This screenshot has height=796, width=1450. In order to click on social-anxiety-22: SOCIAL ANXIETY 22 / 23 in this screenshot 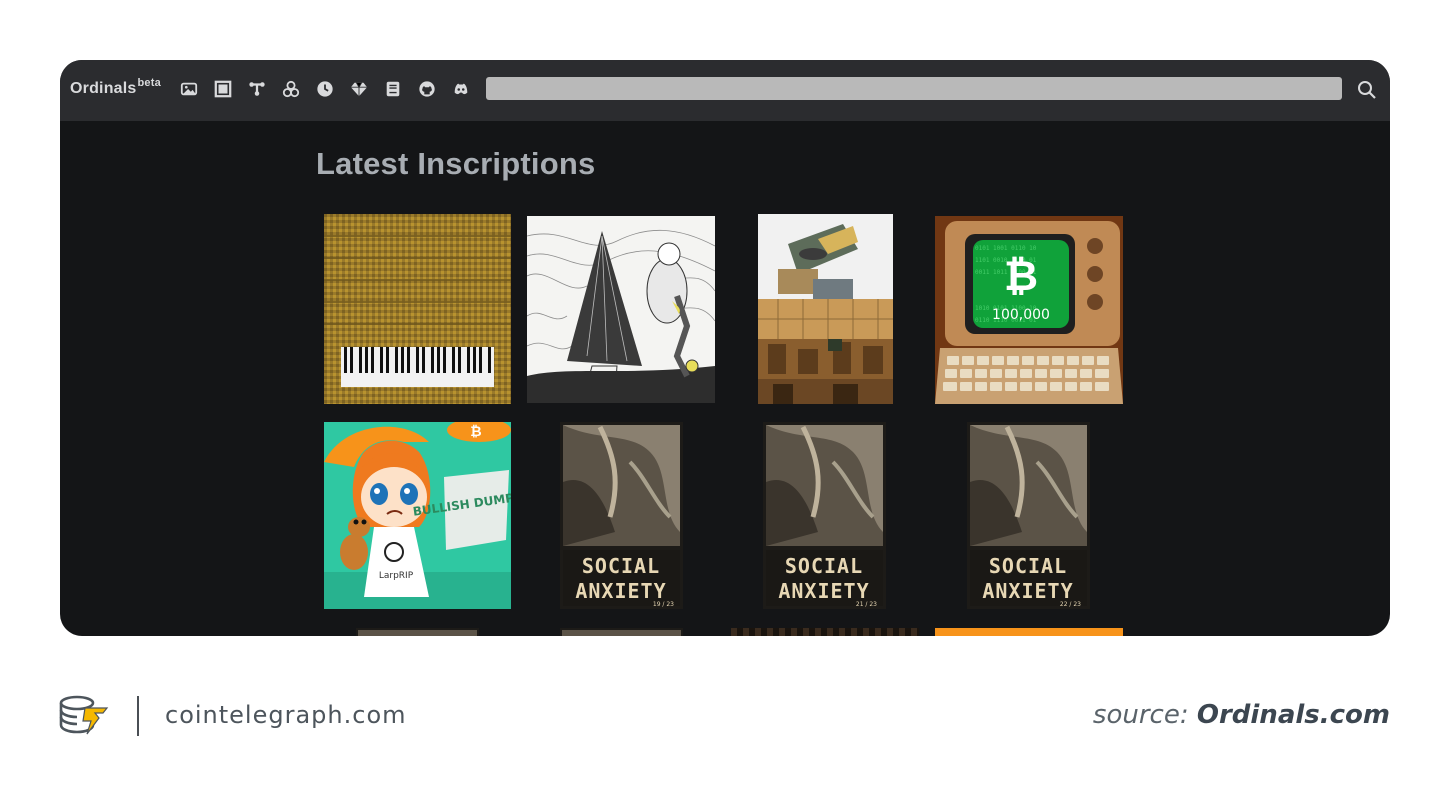, I will do `click(1028, 515)`.